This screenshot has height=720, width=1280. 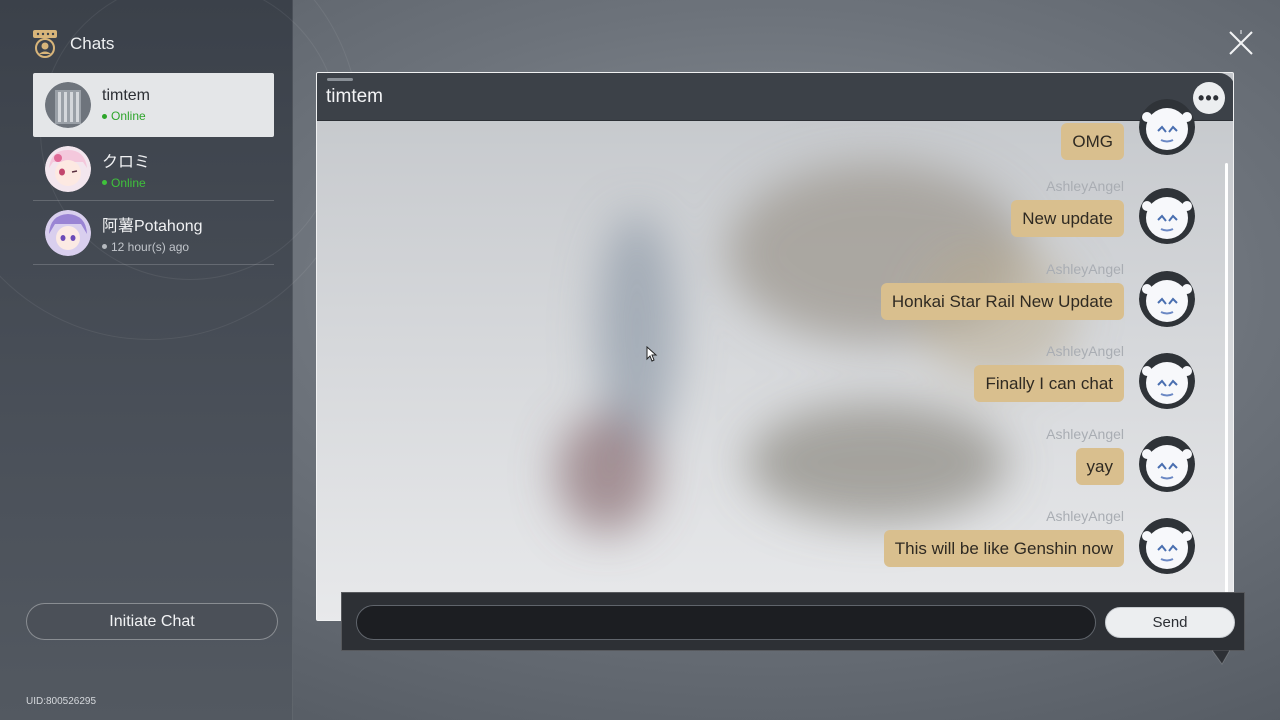 I want to click on mouse-cursor-icon, so click(x=652, y=354).